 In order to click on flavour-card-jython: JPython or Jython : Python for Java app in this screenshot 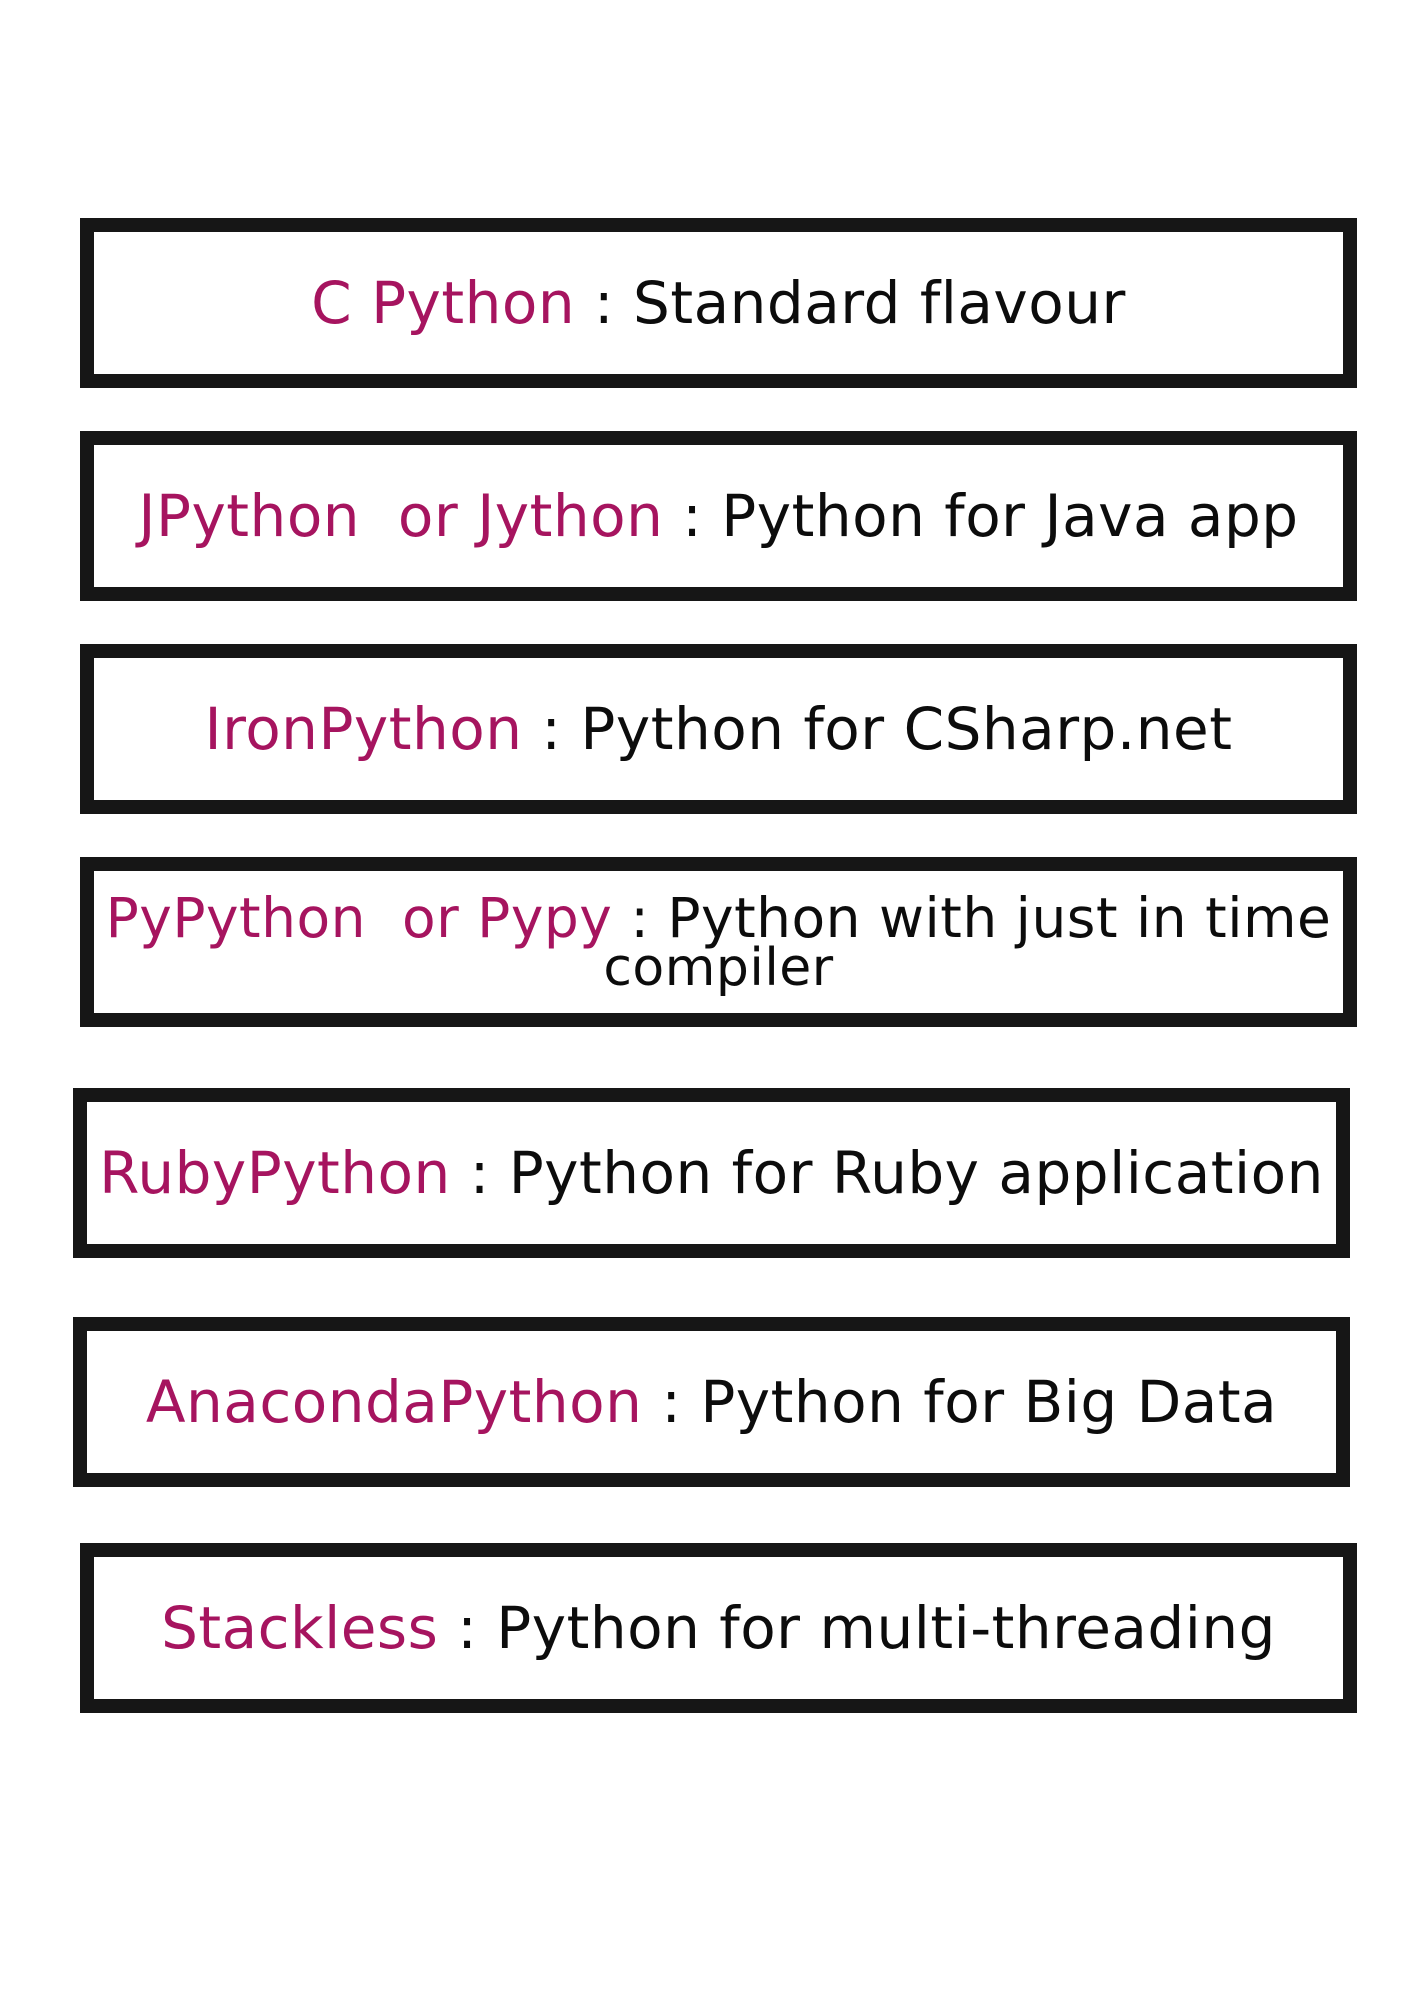, I will do `click(718, 516)`.